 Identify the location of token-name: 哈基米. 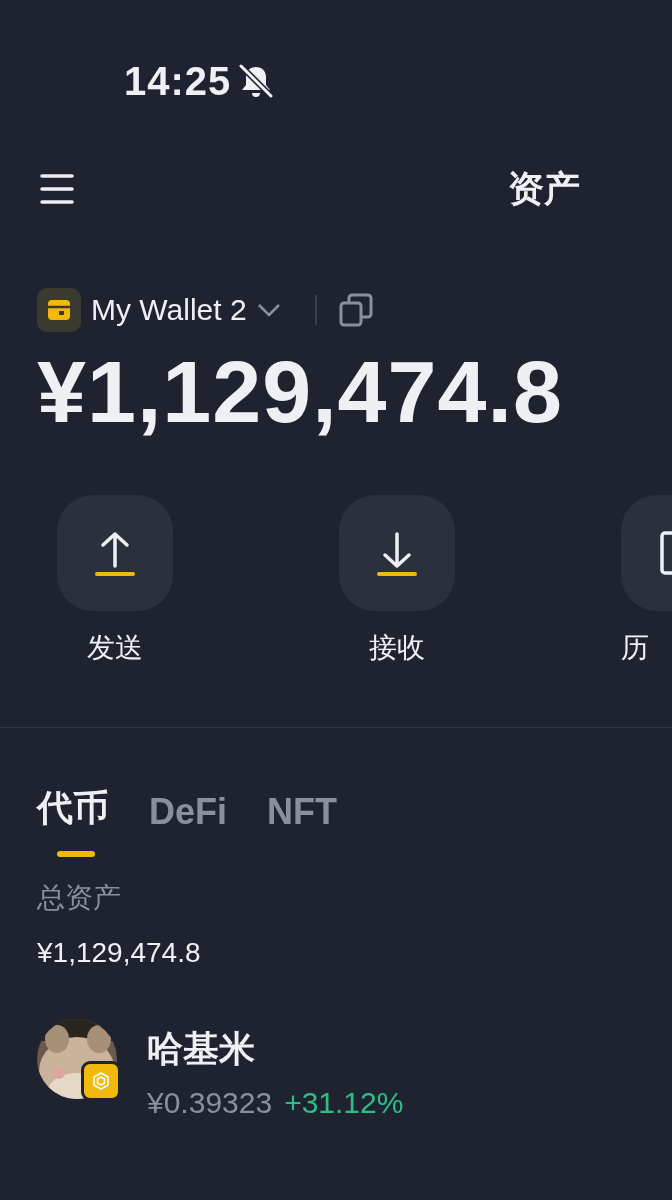
(275, 1049).